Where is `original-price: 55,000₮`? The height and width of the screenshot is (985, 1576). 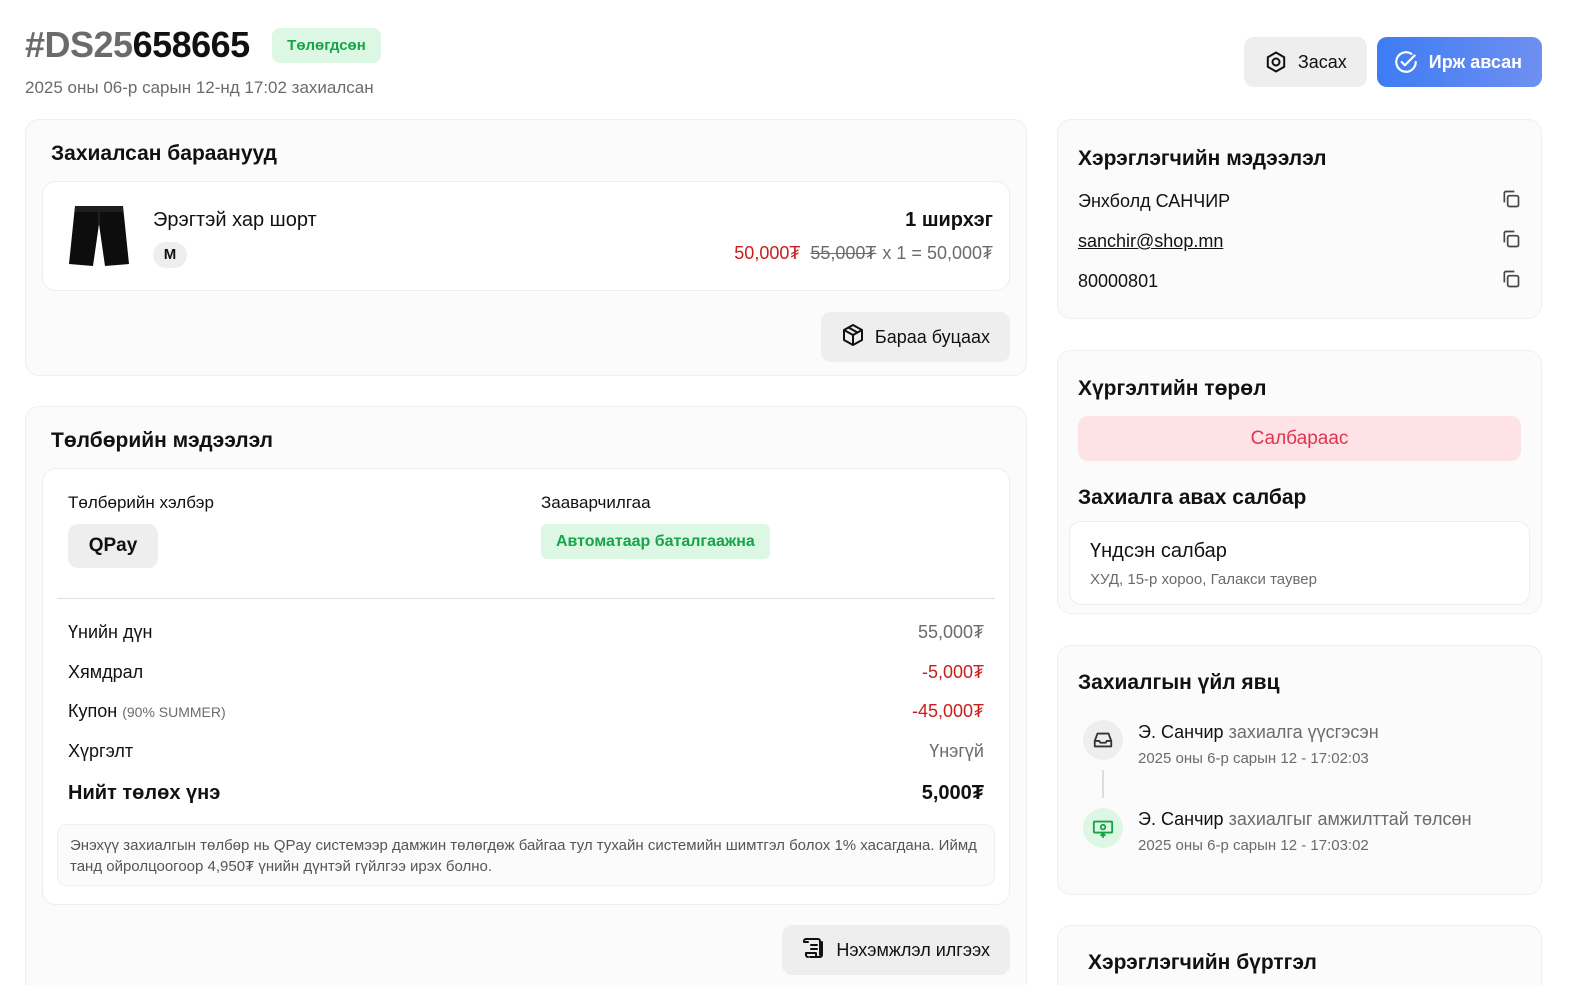
original-price: 55,000₮ is located at coordinates (843, 253).